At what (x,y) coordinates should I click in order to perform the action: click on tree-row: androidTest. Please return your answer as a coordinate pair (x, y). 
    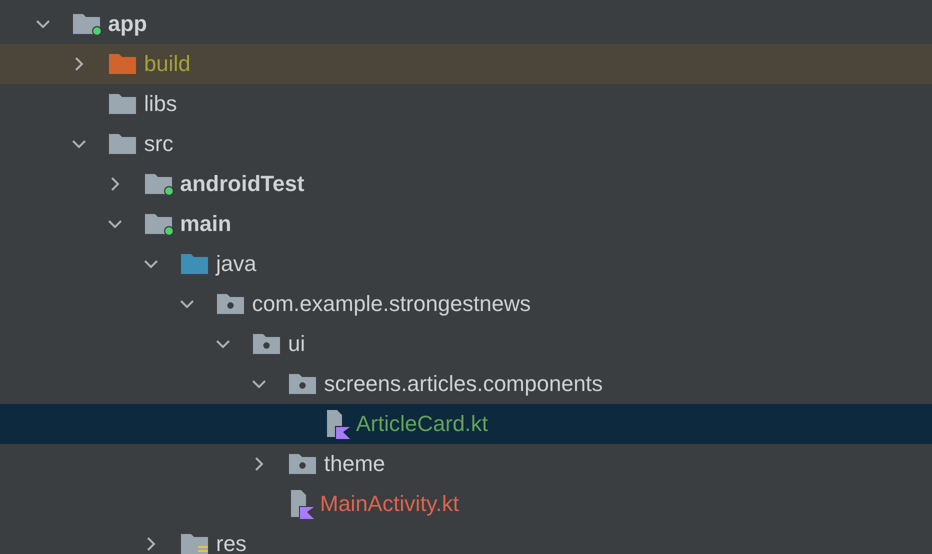
    Looking at the image, I should click on (466, 184).